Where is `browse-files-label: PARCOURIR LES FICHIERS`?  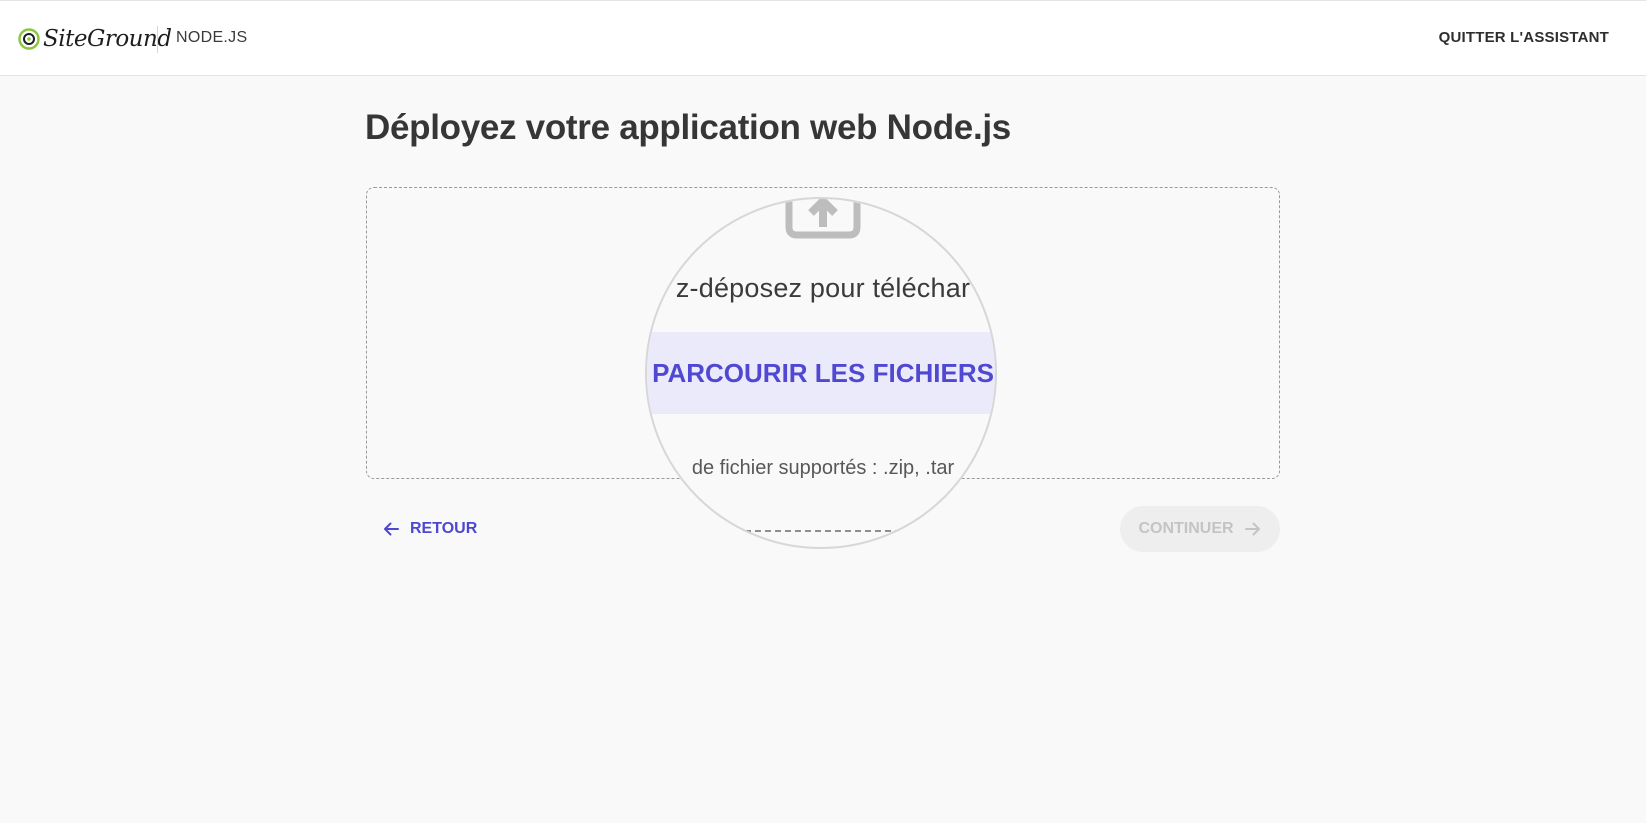 browse-files-label: PARCOURIR LES FICHIERS is located at coordinates (823, 372).